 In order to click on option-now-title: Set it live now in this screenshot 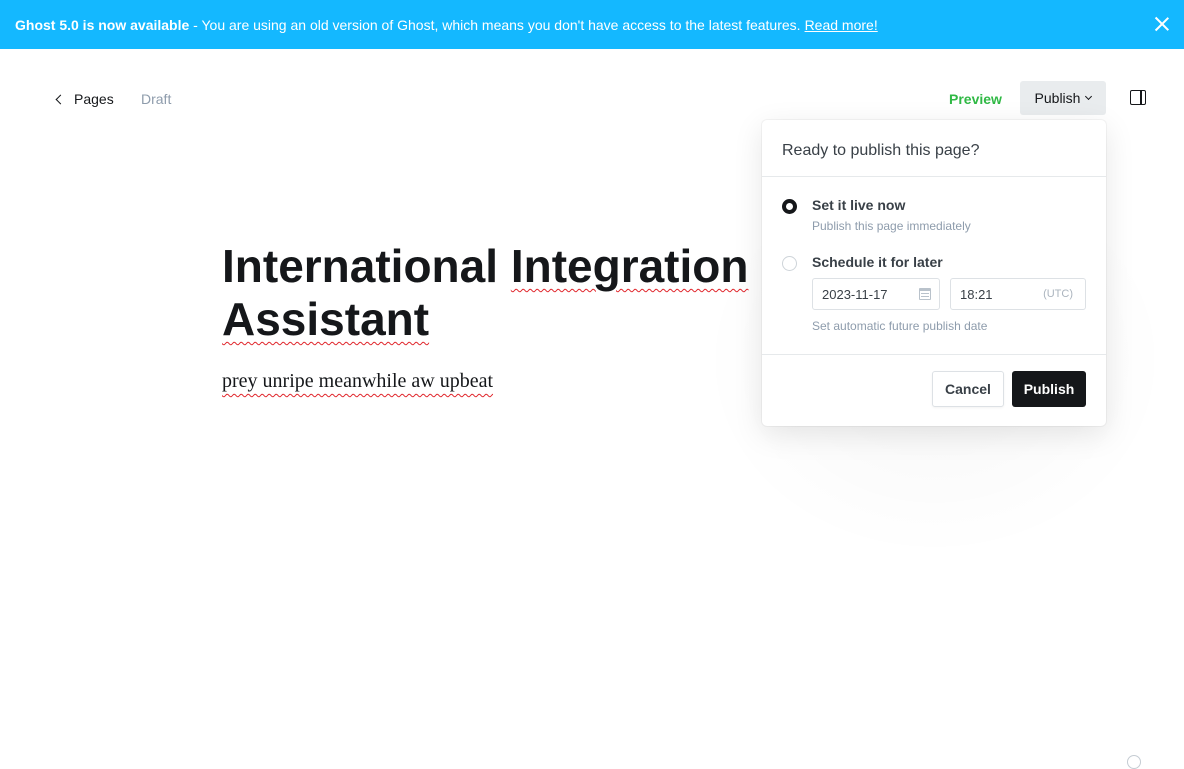, I will do `click(859, 205)`.